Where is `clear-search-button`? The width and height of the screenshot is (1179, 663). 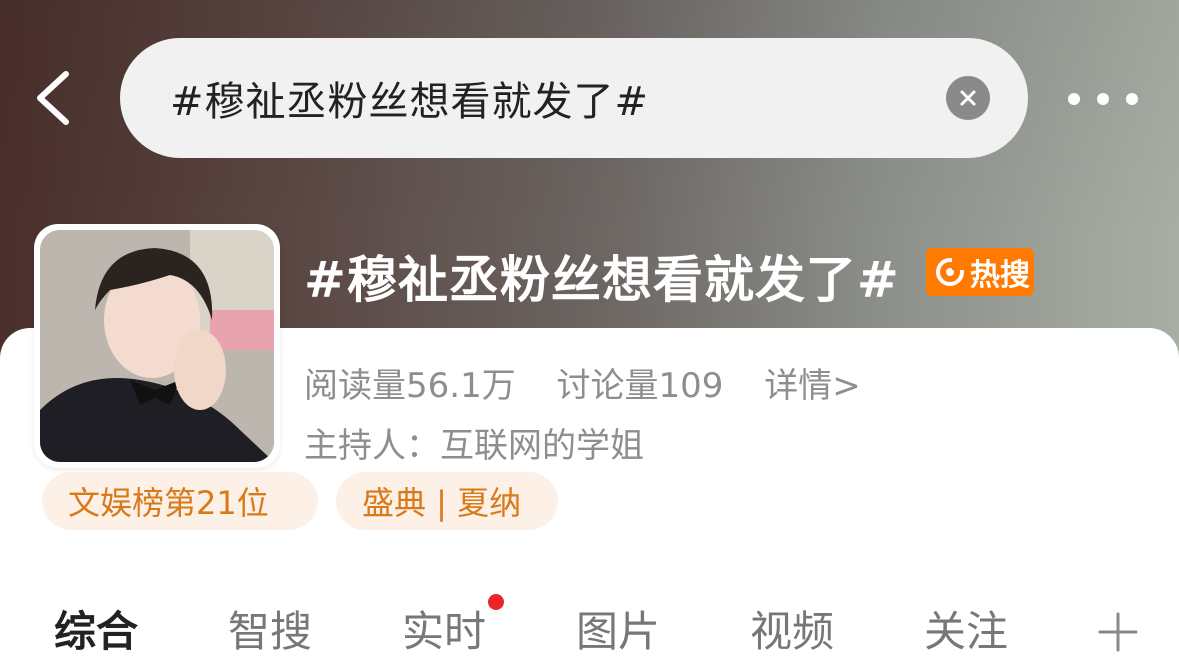 clear-search-button is located at coordinates (968, 98).